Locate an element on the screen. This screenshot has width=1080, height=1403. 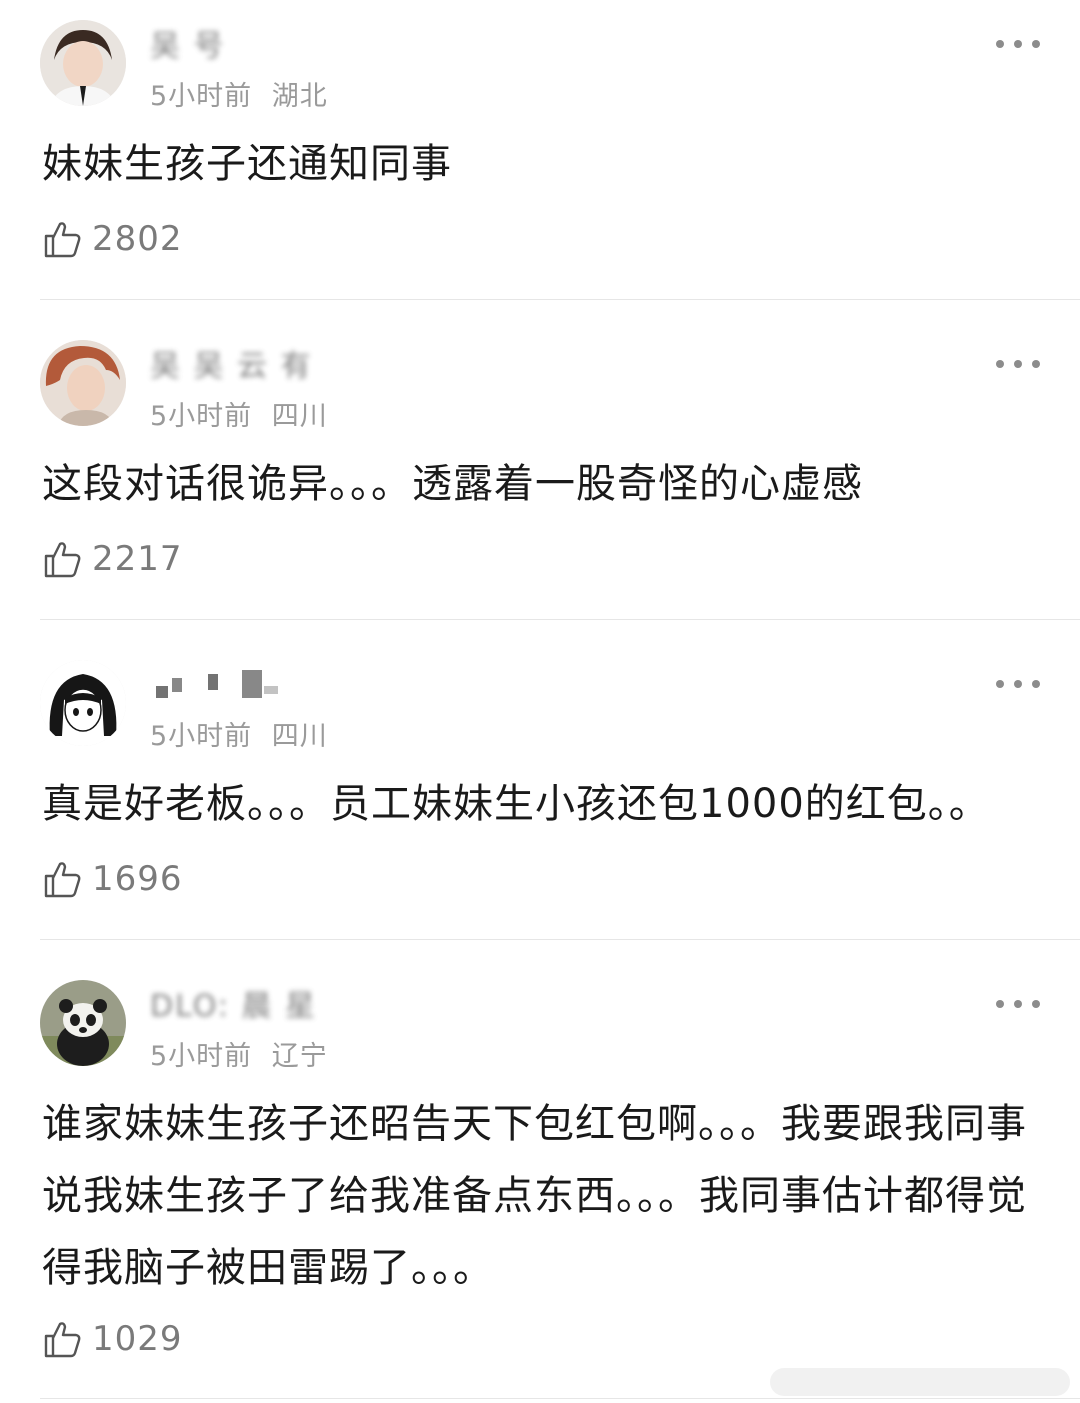
comment-meta: 5小时前 湖北 is located at coordinates (244, 93).